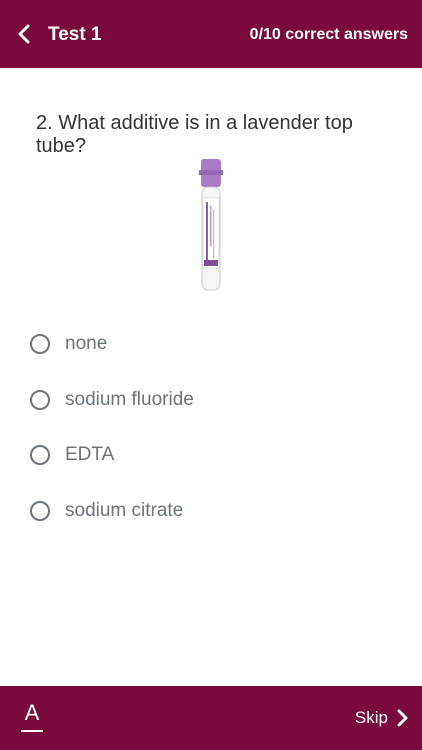 Image resolution: width=422 pixels, height=750 pixels. I want to click on underline, so click(32, 731).